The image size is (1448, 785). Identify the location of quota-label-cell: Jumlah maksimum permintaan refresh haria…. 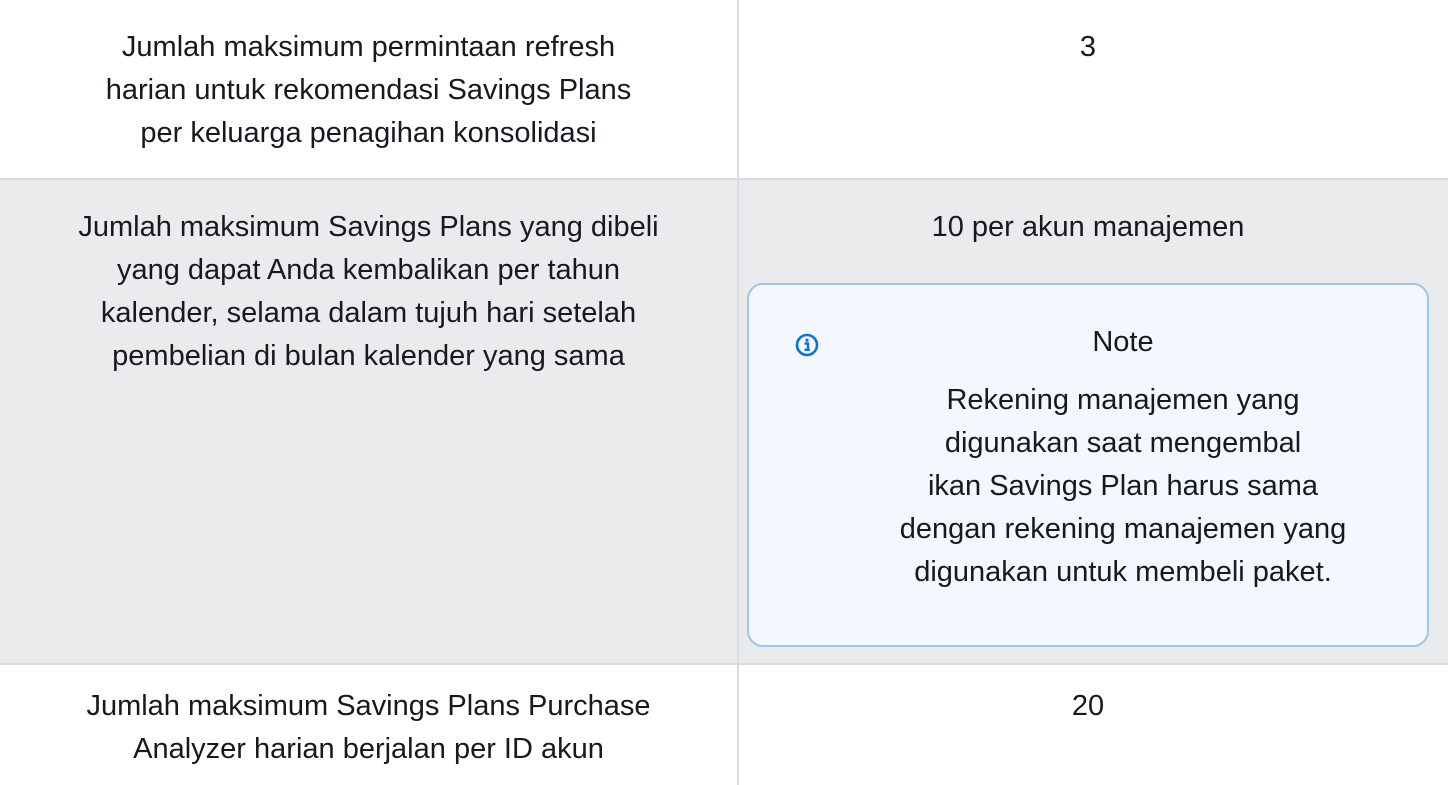
(369, 89).